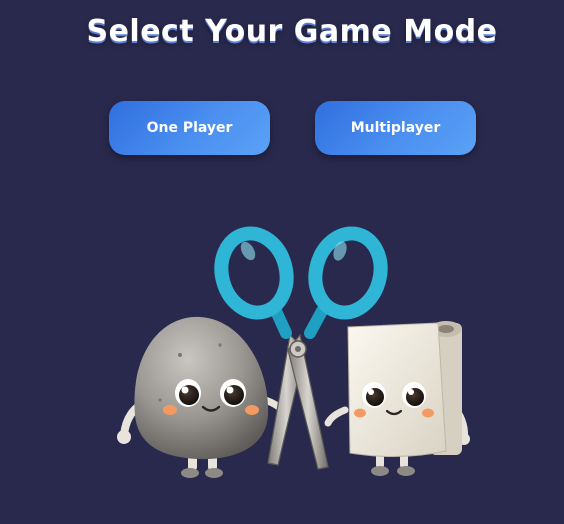  What do you see at coordinates (397, 398) in the screenshot?
I see `paper-character` at bounding box center [397, 398].